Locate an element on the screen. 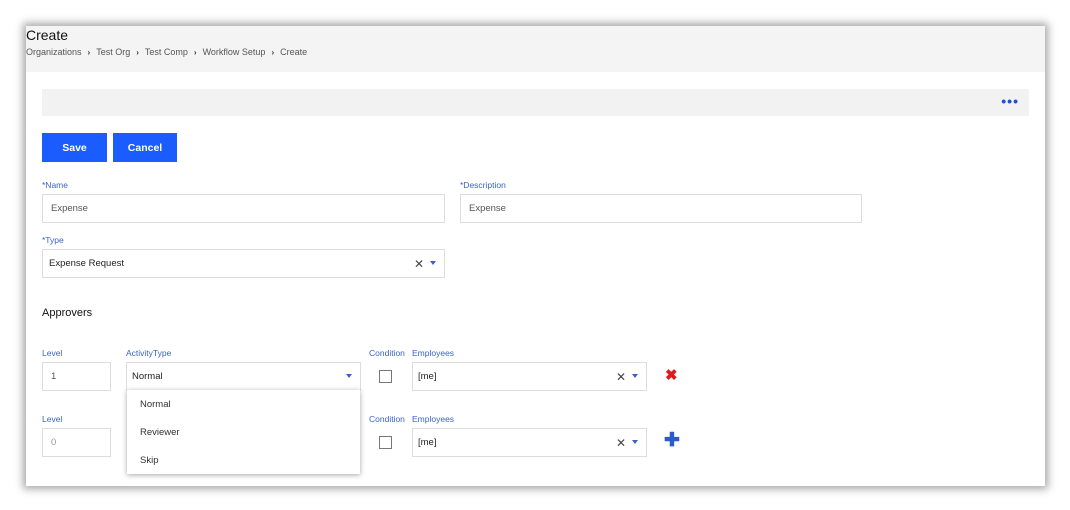  name-value: Expense is located at coordinates (69, 208).